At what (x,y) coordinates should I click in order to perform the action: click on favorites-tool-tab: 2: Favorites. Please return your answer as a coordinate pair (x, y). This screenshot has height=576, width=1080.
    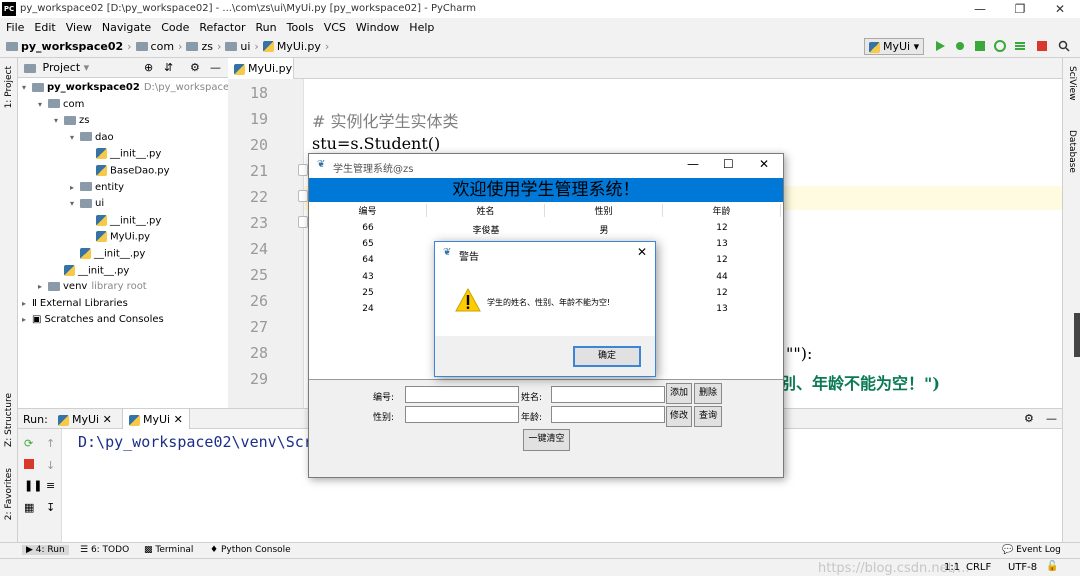
    Looking at the image, I should click on (9, 494).